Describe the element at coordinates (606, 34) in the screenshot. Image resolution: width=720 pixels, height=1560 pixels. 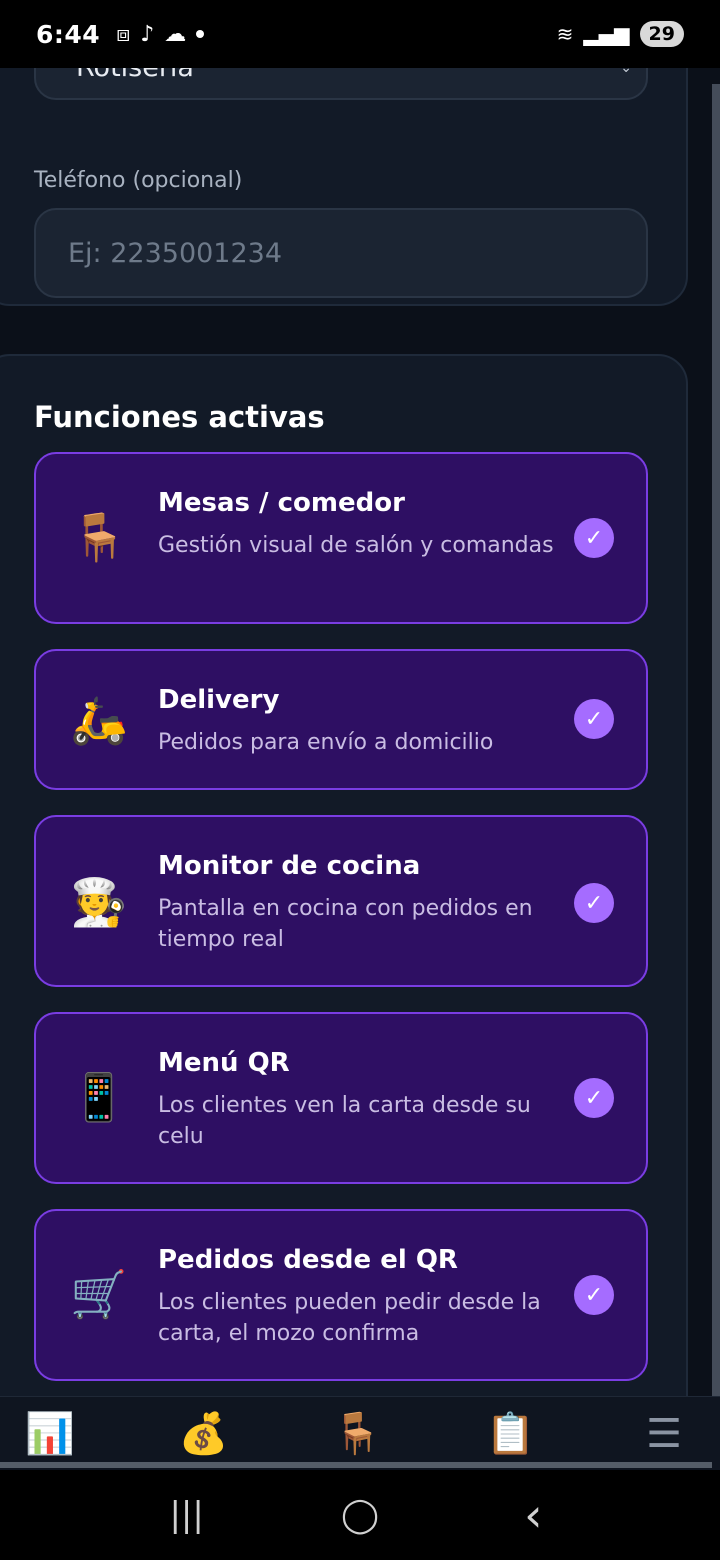
I see `signal-icon: ▂▄▆` at that location.